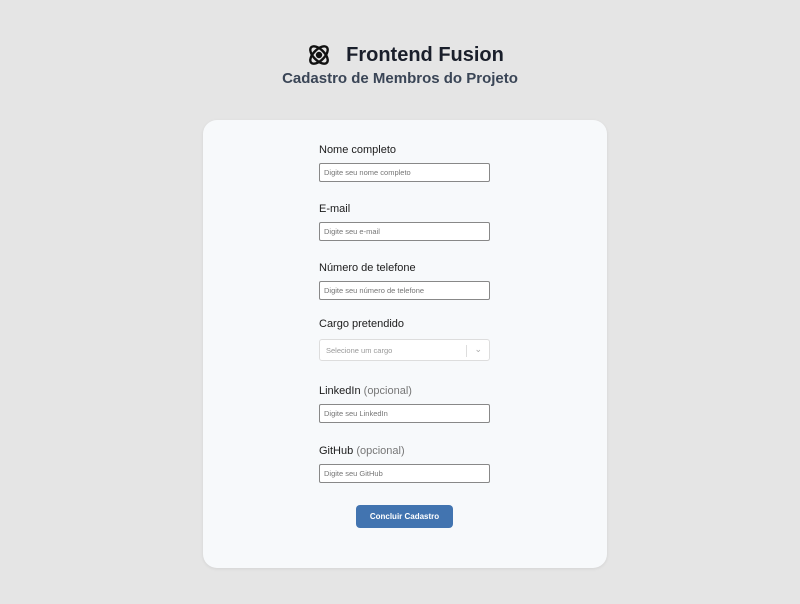  Describe the element at coordinates (404, 172) in the screenshot. I see `name-input` at that location.